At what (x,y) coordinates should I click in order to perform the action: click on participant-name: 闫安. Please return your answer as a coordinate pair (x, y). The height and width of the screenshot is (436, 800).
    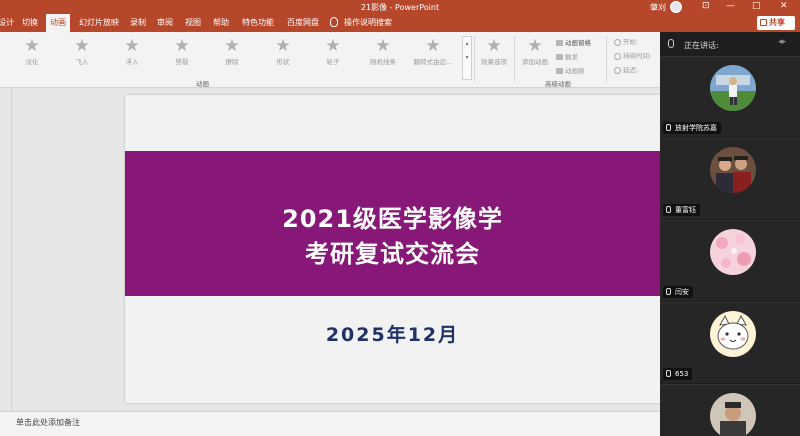
    Looking at the image, I should click on (678, 292).